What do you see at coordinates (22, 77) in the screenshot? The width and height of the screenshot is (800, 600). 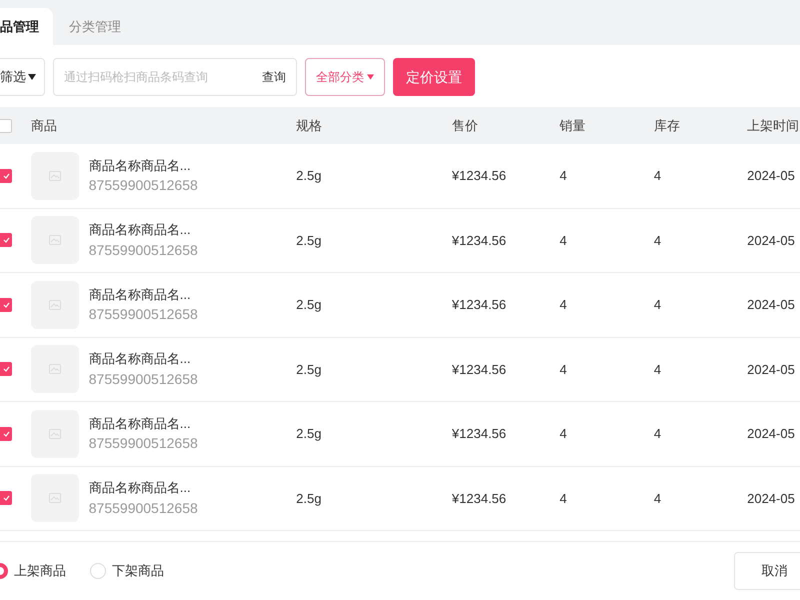 I see `filter-dropdown: 筛选` at bounding box center [22, 77].